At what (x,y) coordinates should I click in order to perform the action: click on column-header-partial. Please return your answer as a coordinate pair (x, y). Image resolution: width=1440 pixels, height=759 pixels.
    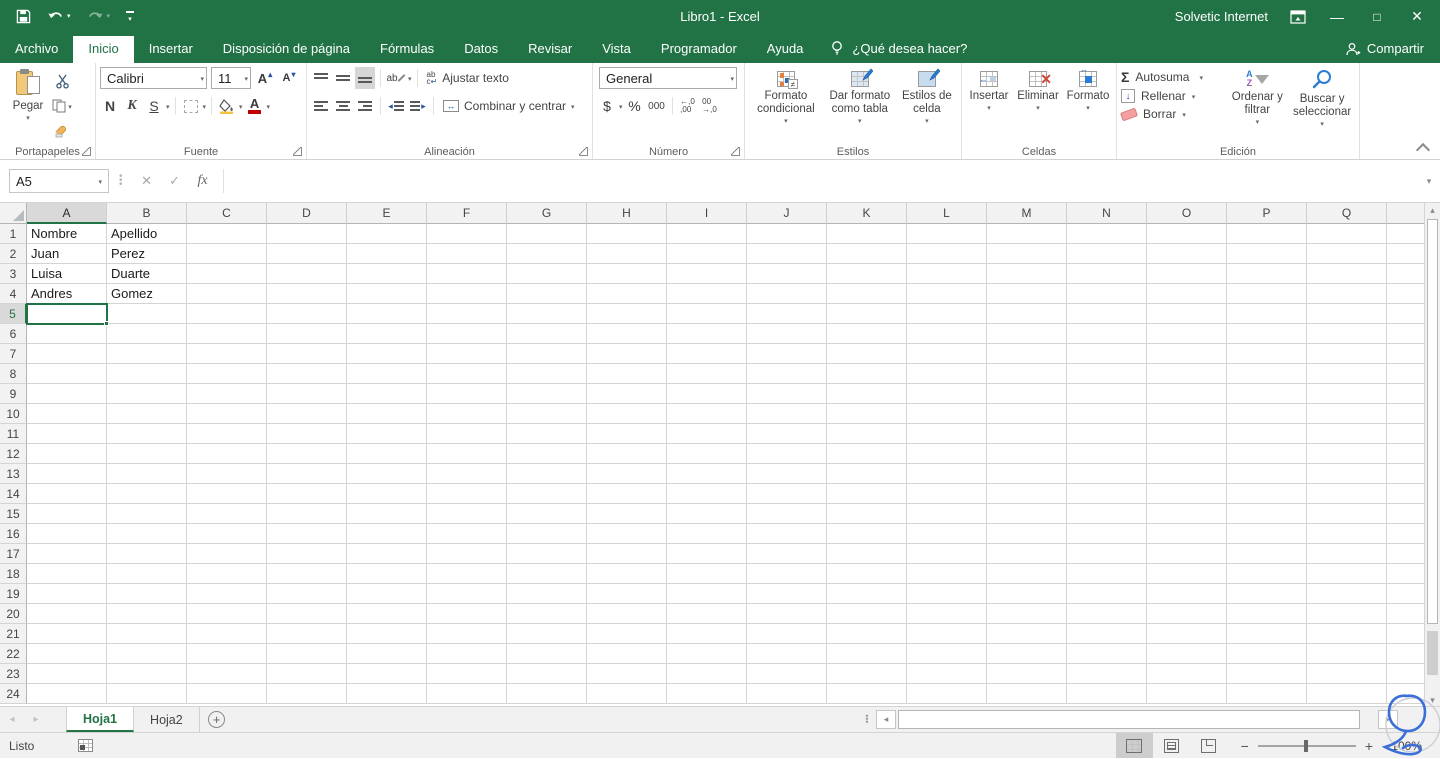
    Looking at the image, I should click on (1405, 213).